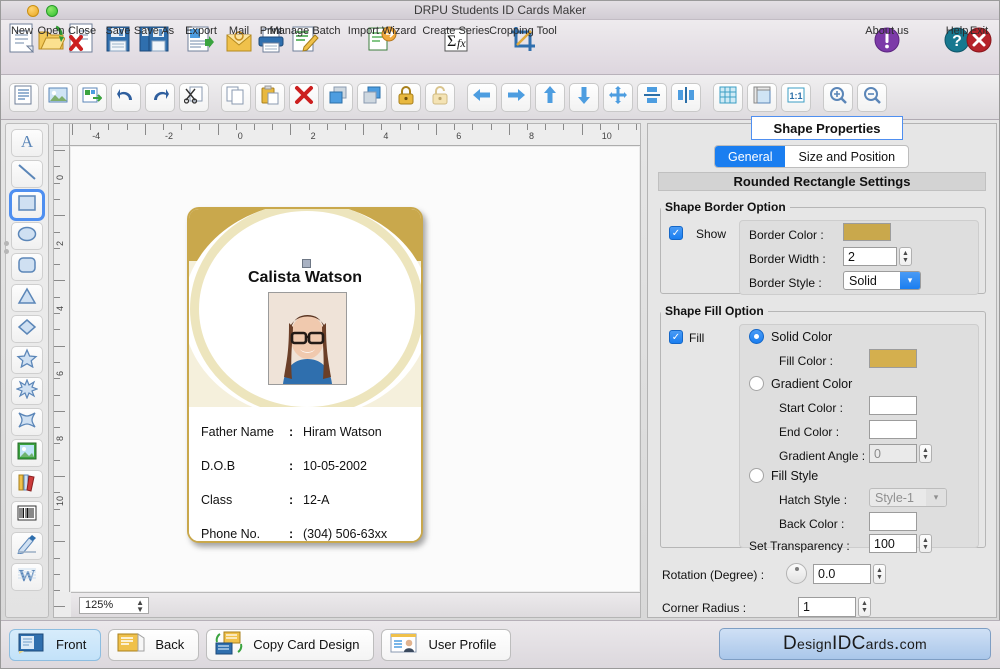 The height and width of the screenshot is (669, 1000). I want to click on palette-watermark-tool: W, so click(27, 577).